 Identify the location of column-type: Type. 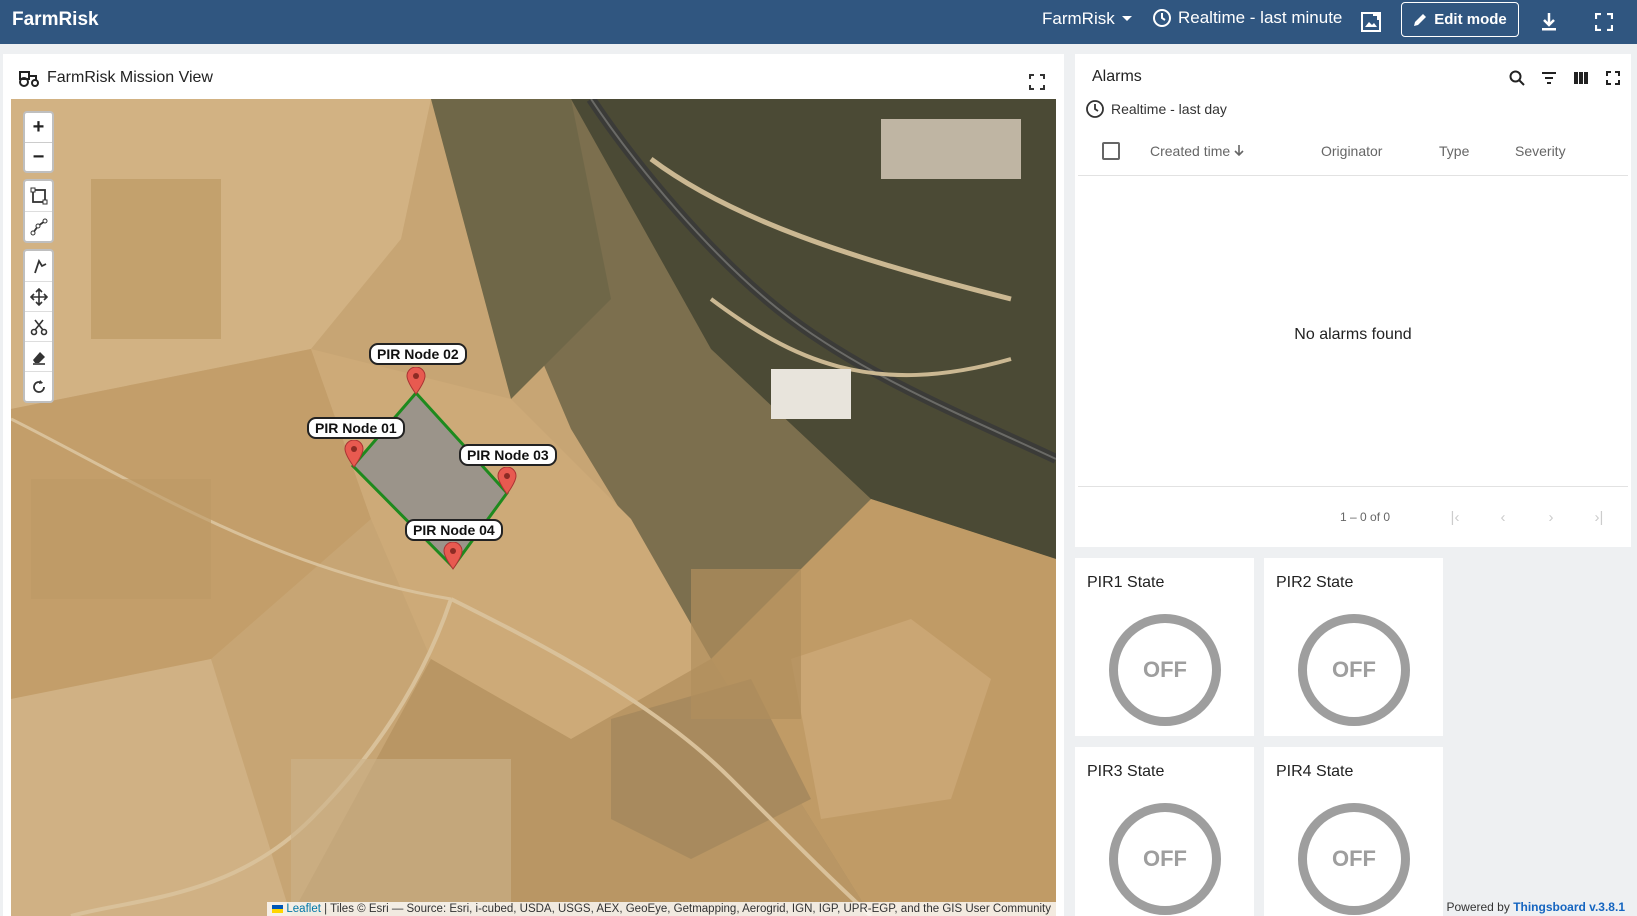
(1454, 151).